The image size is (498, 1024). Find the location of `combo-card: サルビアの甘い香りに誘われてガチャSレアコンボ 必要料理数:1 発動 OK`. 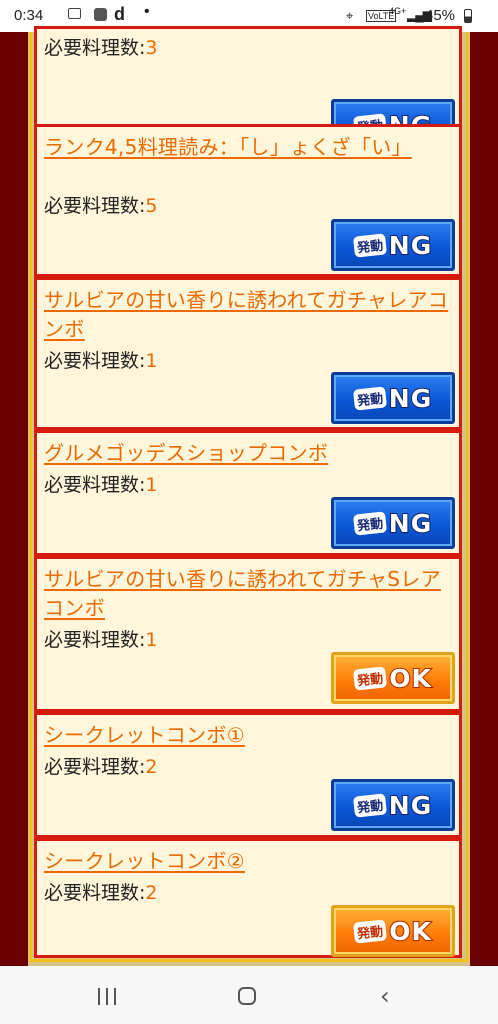

combo-card: サルビアの甘い香りに誘われてガチャSレアコンボ 必要料理数:1 発動 OK is located at coordinates (248, 634).